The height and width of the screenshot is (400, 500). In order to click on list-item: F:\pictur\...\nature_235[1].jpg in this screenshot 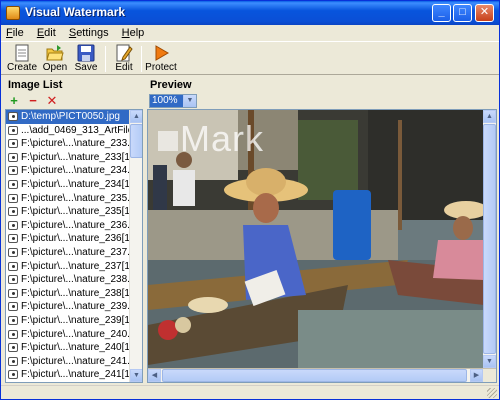, I will do `click(68, 212)`.